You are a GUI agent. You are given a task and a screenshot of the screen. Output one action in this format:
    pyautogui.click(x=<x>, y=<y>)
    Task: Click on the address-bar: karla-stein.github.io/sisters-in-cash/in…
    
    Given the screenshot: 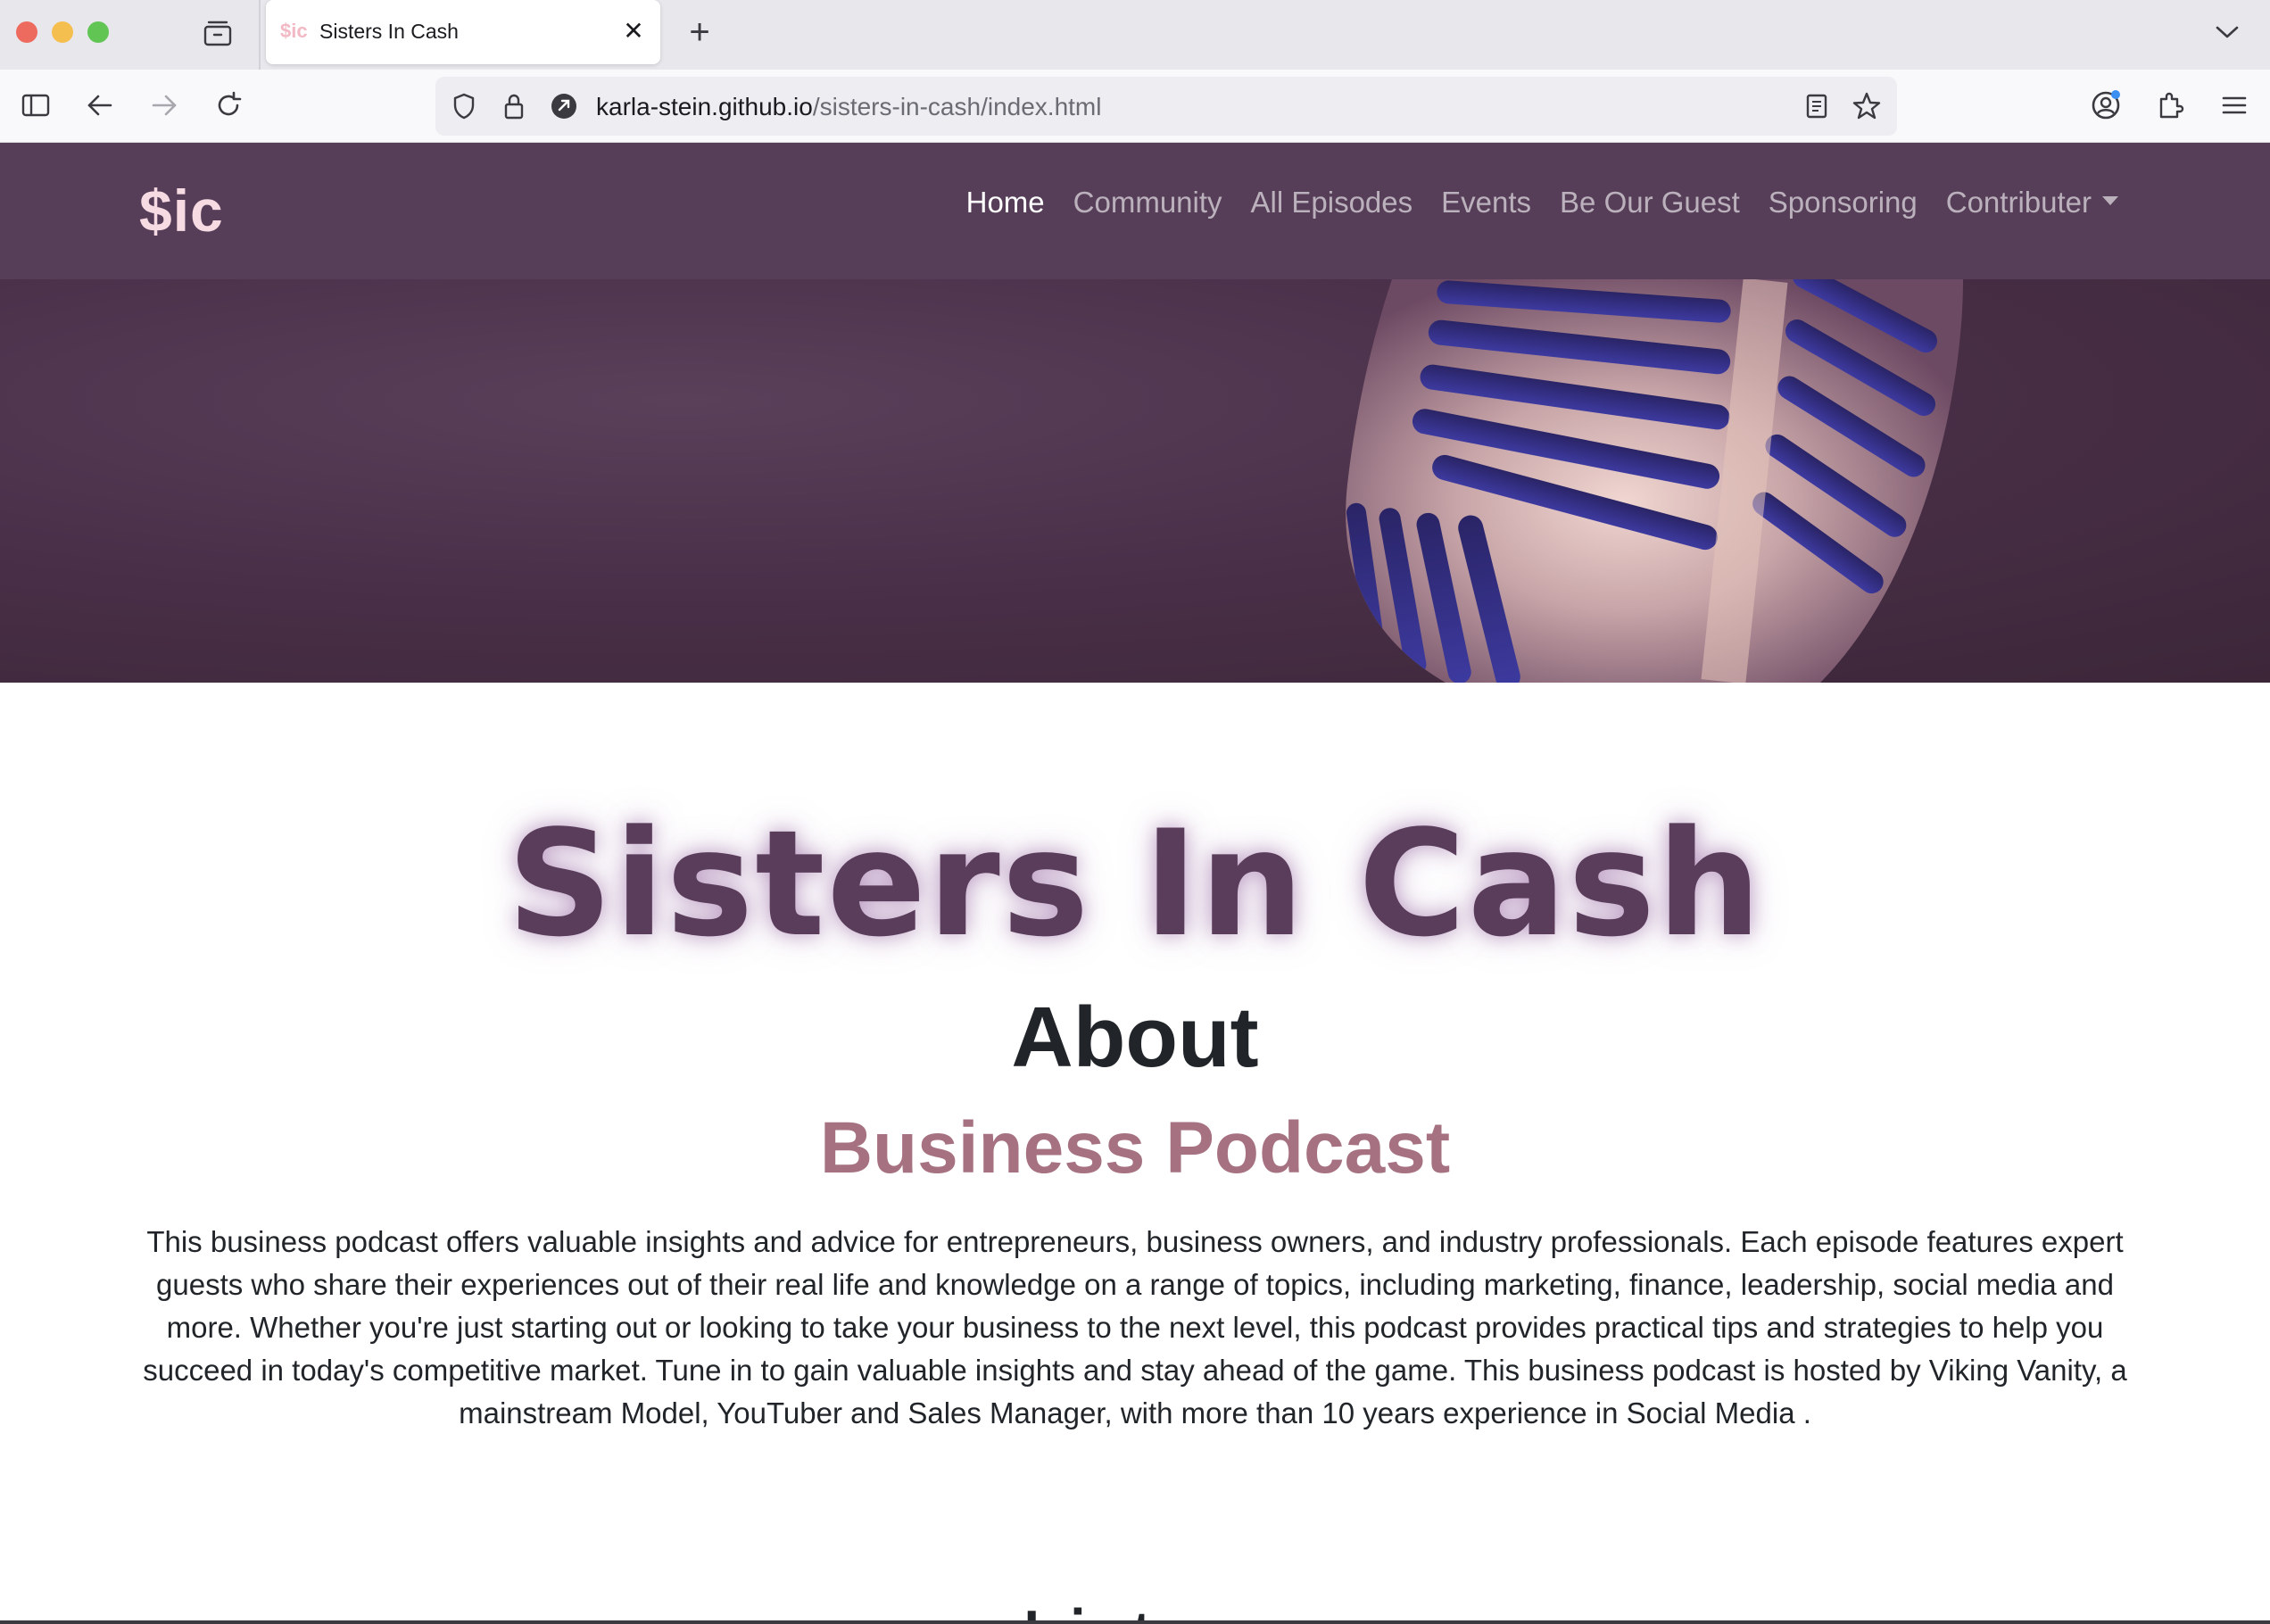 What is the action you would take?
    pyautogui.click(x=1166, y=106)
    